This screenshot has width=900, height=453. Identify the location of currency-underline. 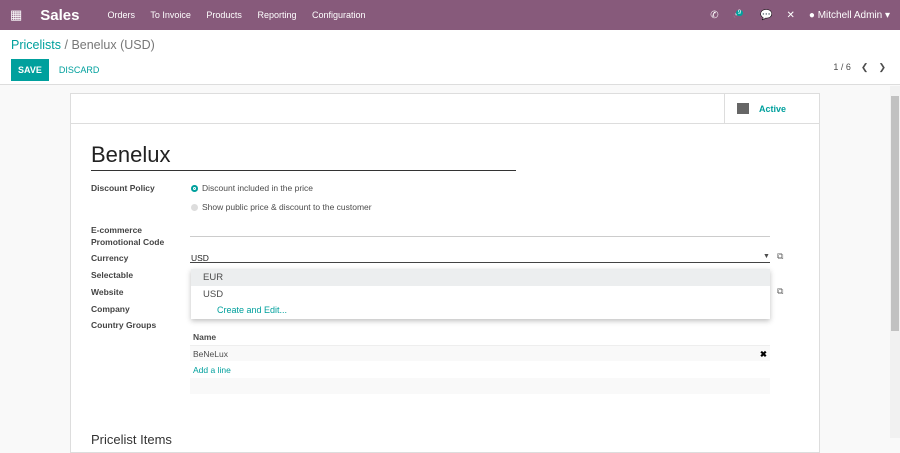
(480, 262).